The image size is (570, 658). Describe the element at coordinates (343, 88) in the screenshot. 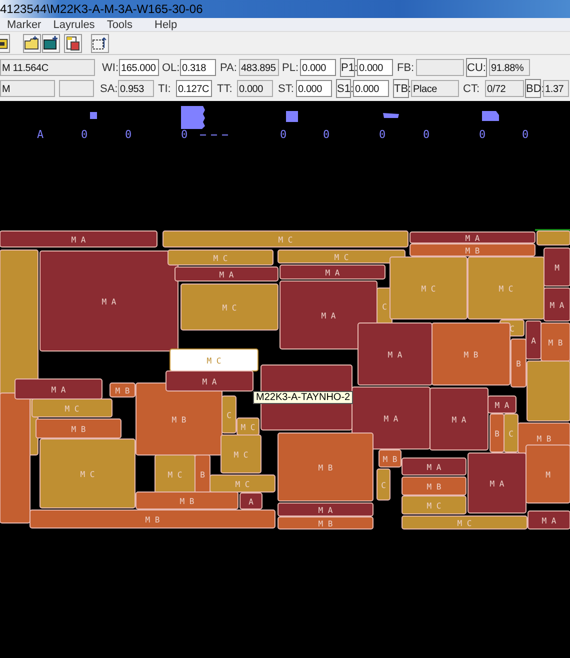

I see `field-button: S1:` at that location.